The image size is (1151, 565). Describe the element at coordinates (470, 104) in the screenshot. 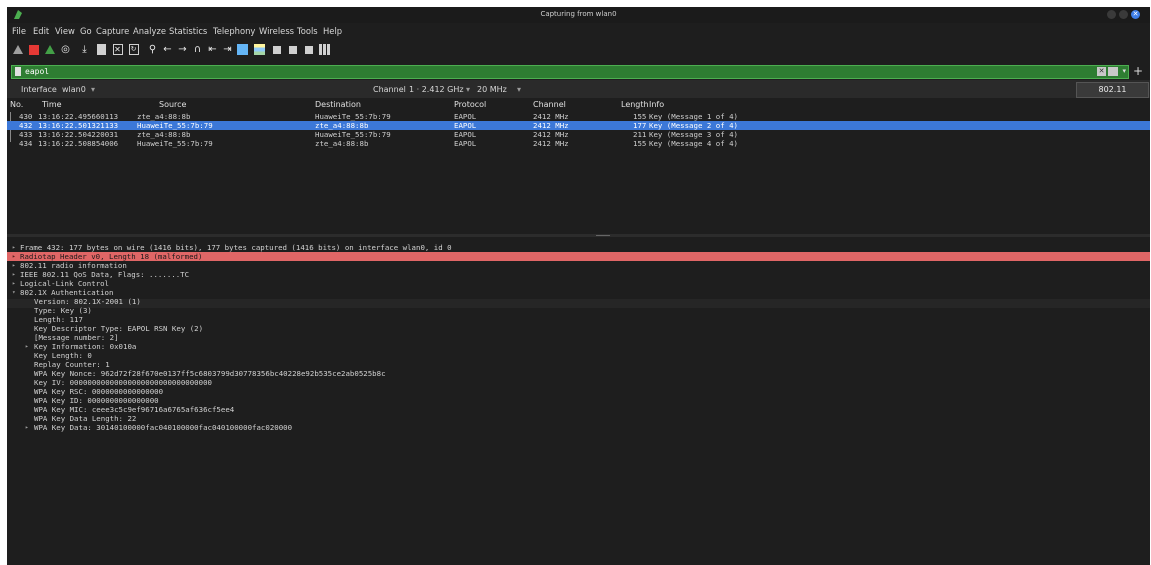

I see `column-header-protocol: Protocol` at that location.